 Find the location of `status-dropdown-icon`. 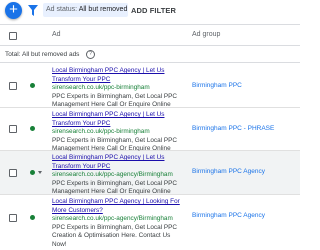

status-dropdown-icon is located at coordinates (40, 172).